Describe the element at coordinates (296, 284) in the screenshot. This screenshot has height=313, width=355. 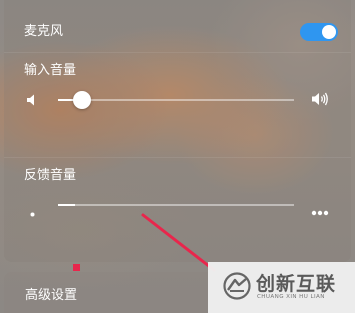
I see `watermark-title: 创新互联` at that location.